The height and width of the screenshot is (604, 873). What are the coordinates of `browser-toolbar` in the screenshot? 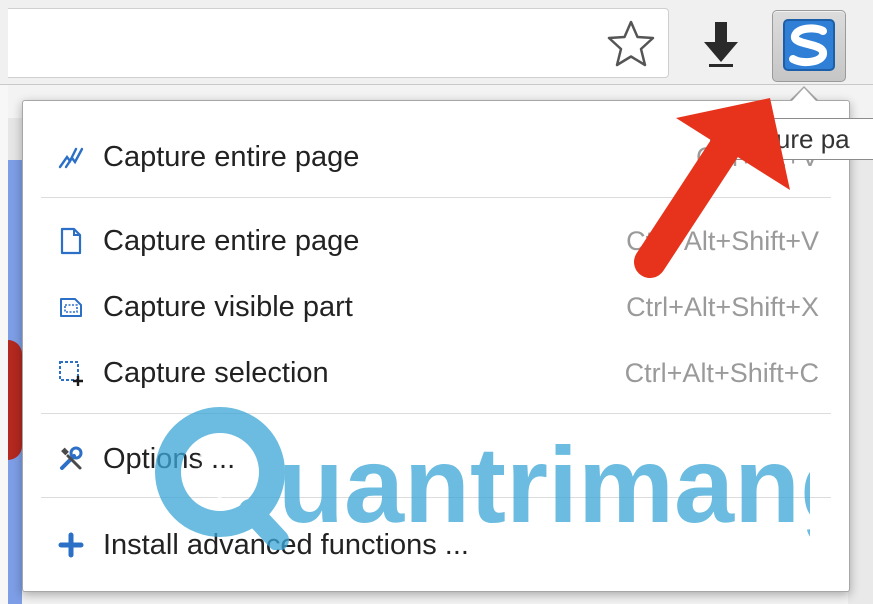 It's located at (436, 42).